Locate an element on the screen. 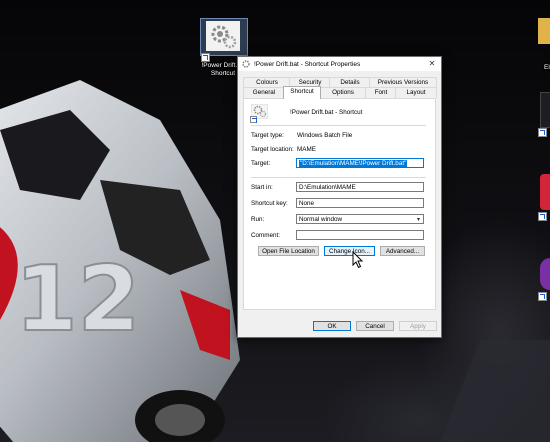 The width and height of the screenshot is (550, 442). app-icon-purple-partial is located at coordinates (545, 274).